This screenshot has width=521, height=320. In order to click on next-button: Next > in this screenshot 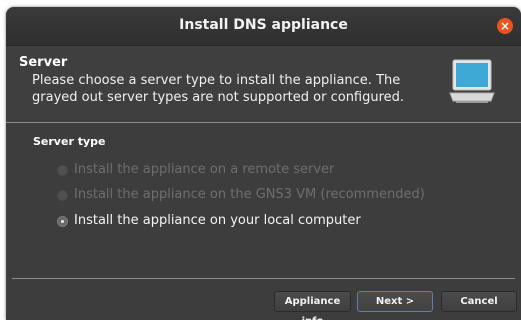, I will do `click(395, 301)`.